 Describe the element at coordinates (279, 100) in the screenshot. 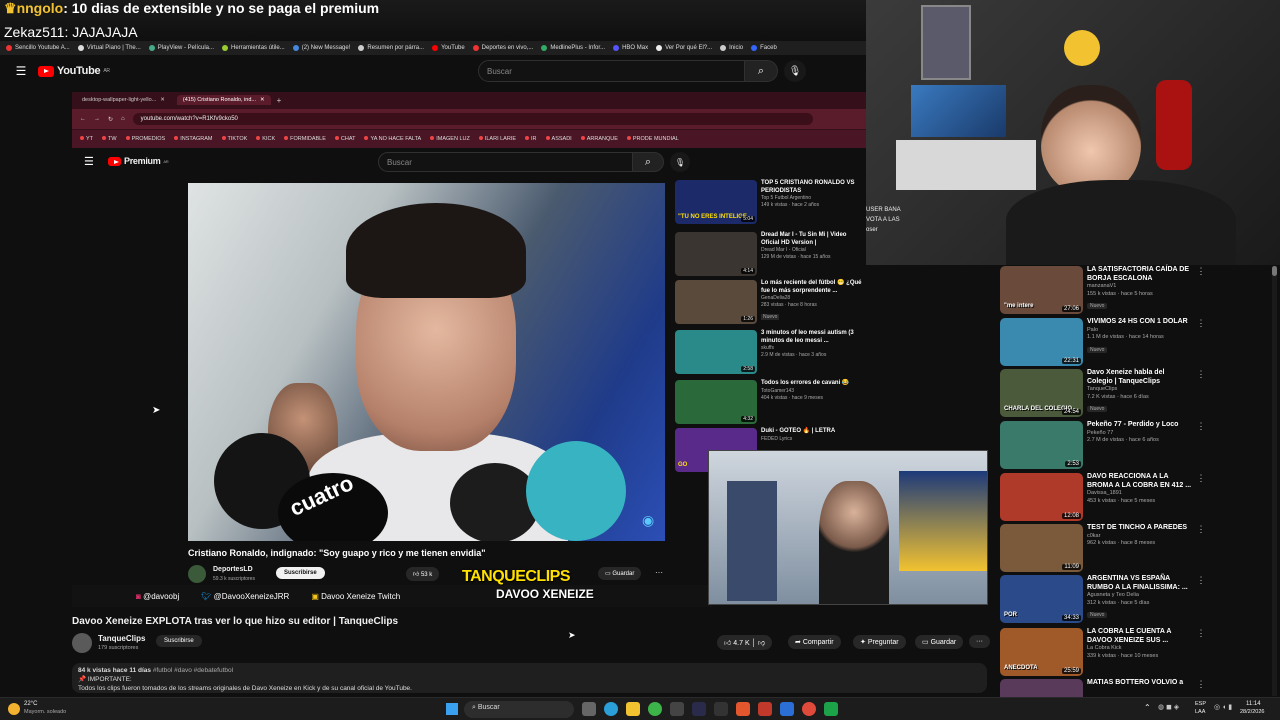

I see `new-tab-button: +` at that location.